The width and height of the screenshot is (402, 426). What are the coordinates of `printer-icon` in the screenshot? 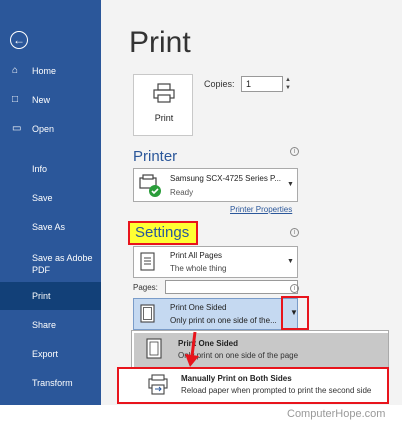 It's located at (164, 93).